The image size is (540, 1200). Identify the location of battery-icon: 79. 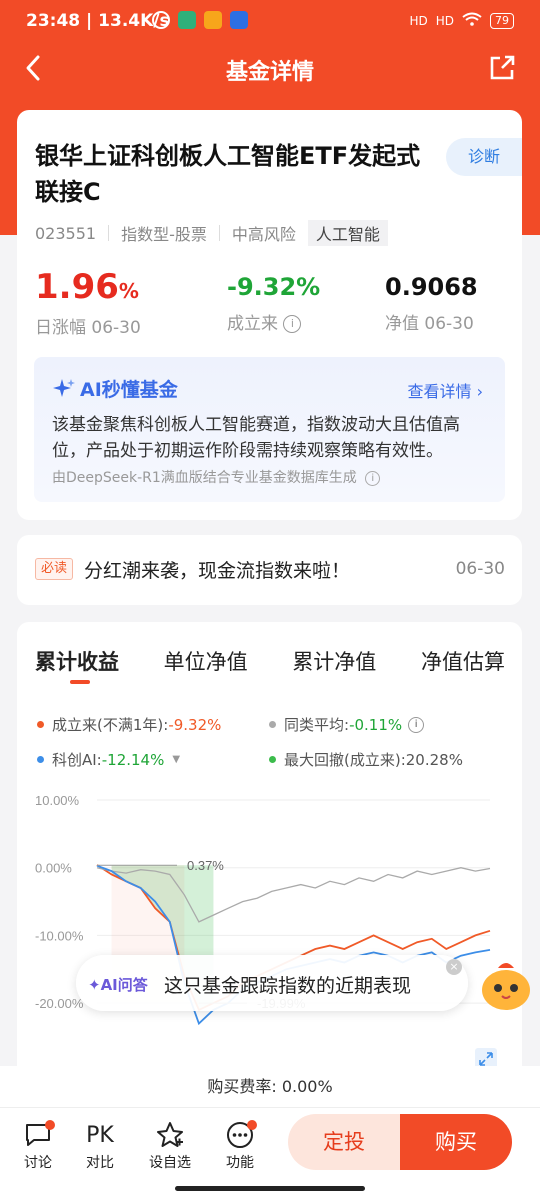
(502, 20).